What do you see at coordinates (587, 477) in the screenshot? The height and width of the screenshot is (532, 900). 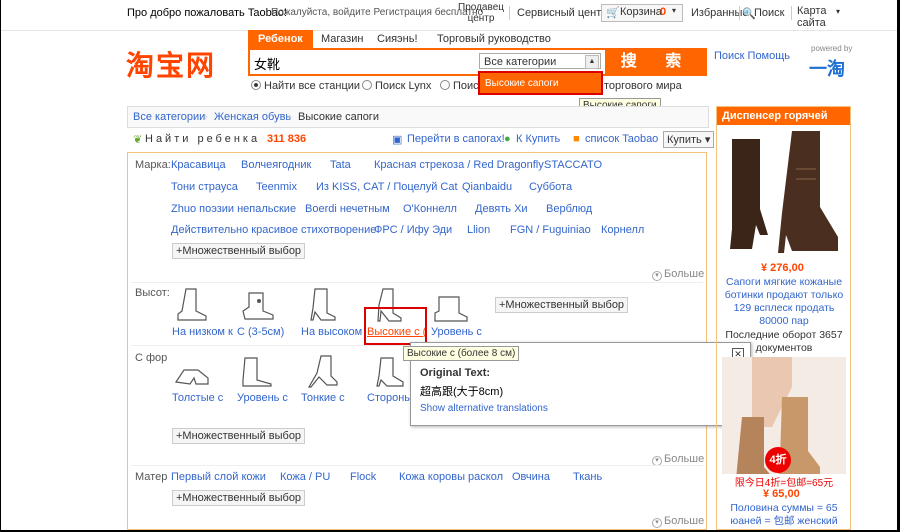 I see `material-option: Ткань` at bounding box center [587, 477].